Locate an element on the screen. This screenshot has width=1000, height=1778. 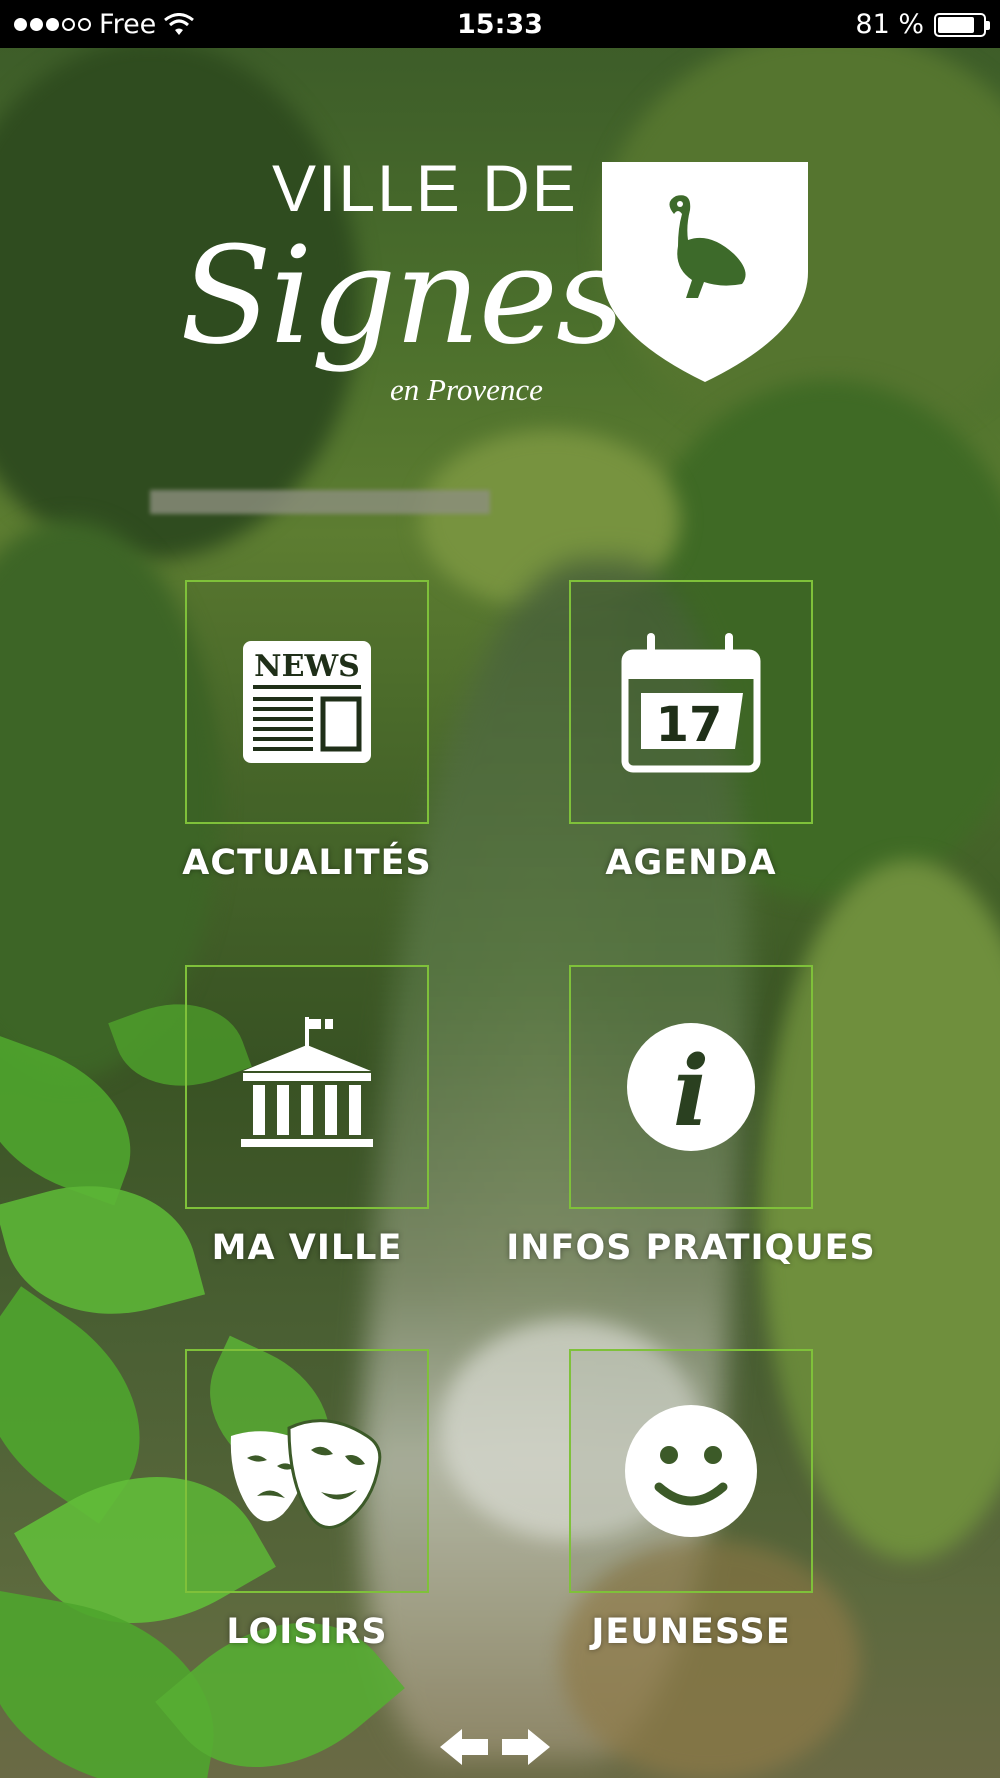
status-bar: Free 15:33 81 % is located at coordinates (500, 24).